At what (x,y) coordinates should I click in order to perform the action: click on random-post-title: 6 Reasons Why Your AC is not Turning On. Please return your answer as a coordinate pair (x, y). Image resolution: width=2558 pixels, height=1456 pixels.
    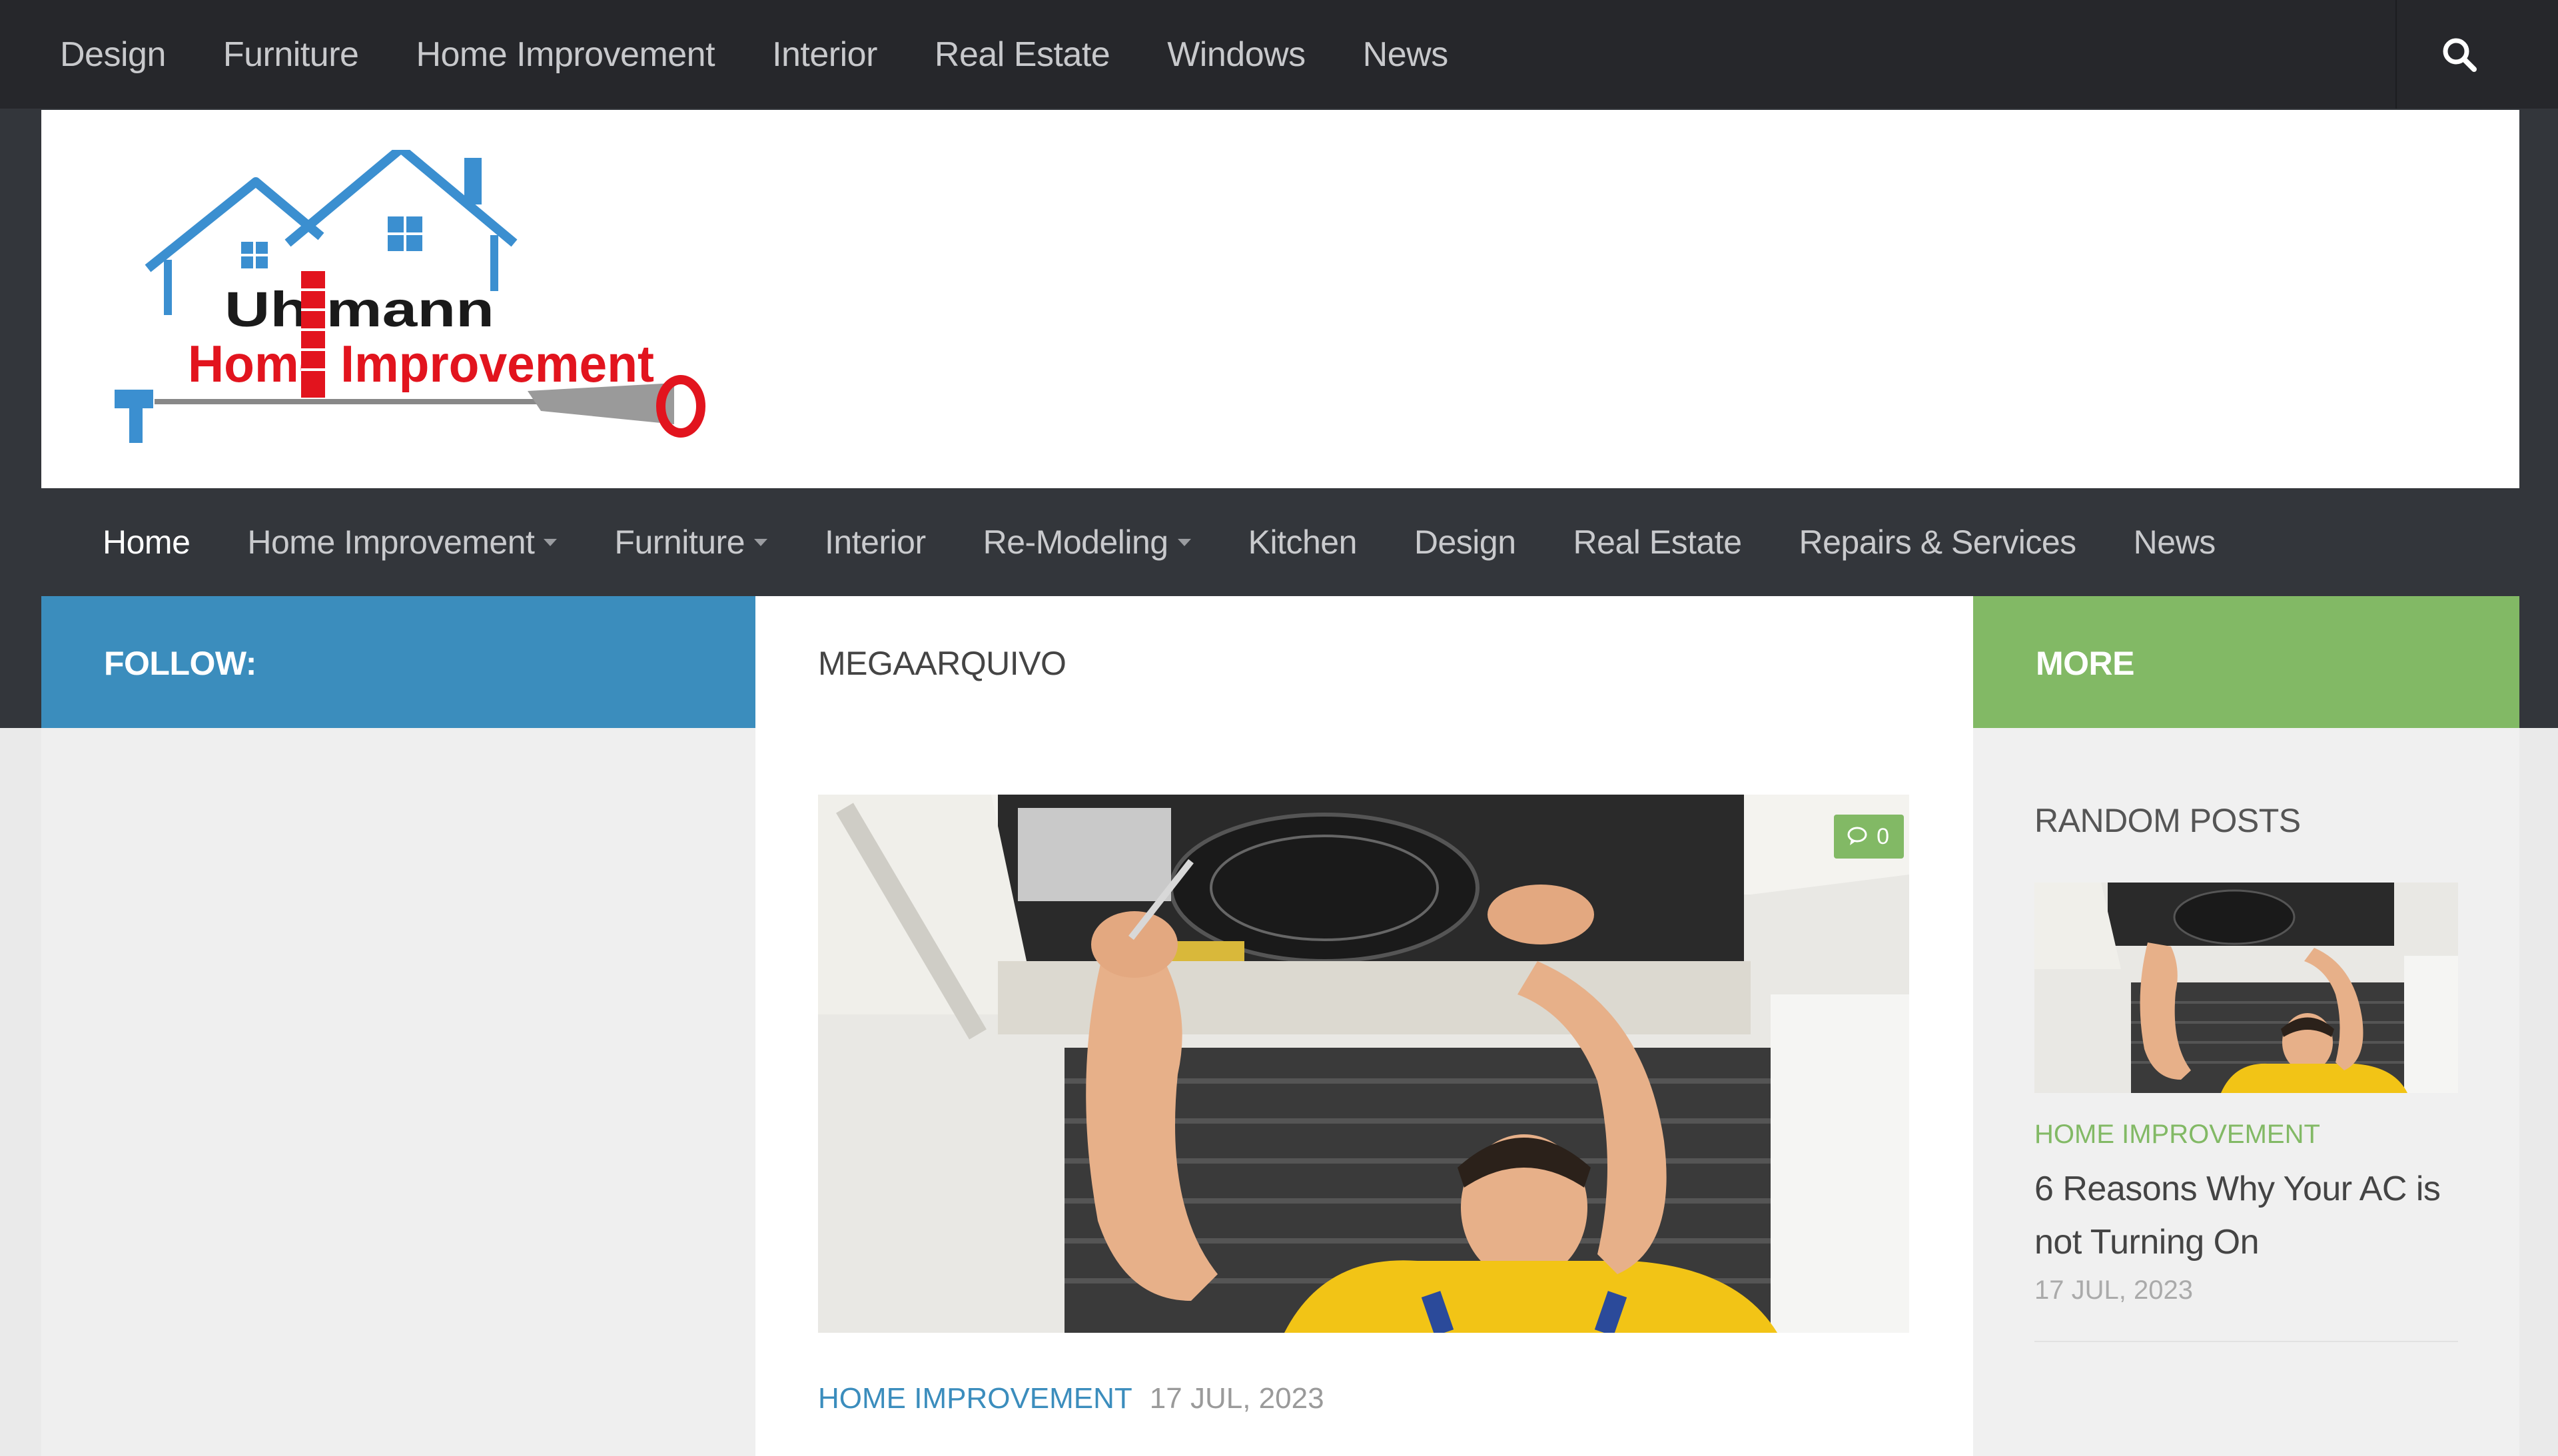
    Looking at the image, I should click on (2246, 1215).